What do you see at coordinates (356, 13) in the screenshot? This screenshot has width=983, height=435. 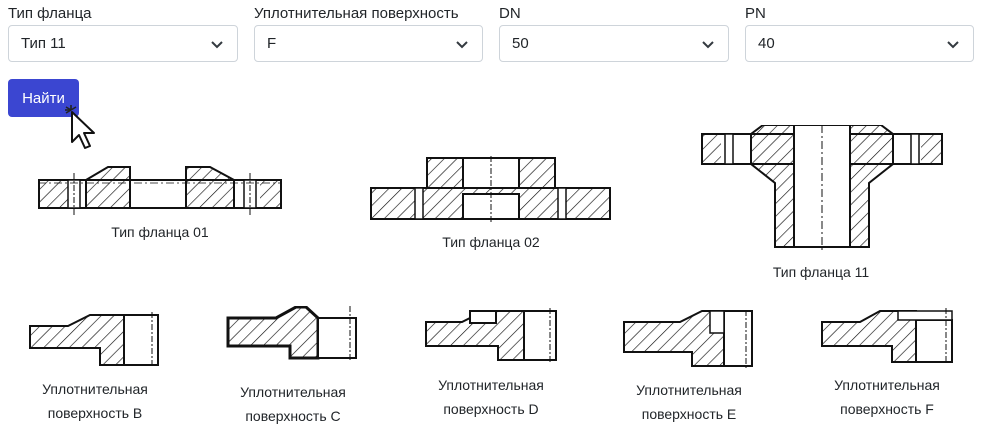 I see `sealing-surface-label: Уплотнительная поверхность` at bounding box center [356, 13].